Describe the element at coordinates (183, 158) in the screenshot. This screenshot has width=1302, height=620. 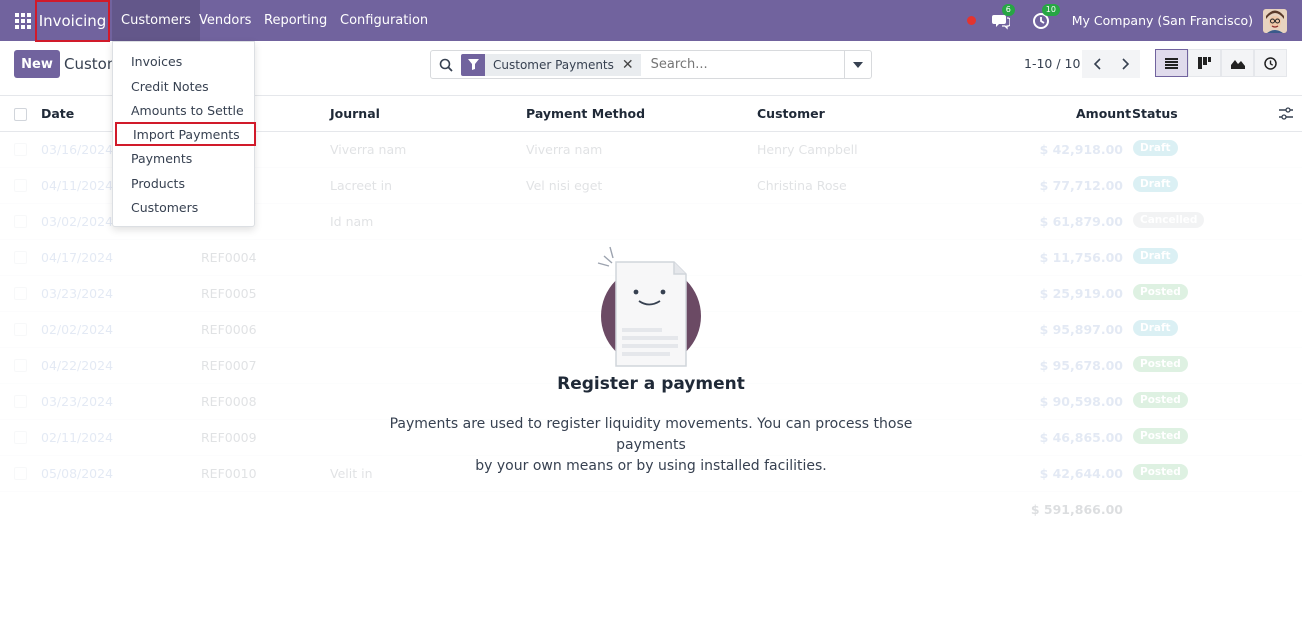
I see `menu-item-payments: Payments` at that location.